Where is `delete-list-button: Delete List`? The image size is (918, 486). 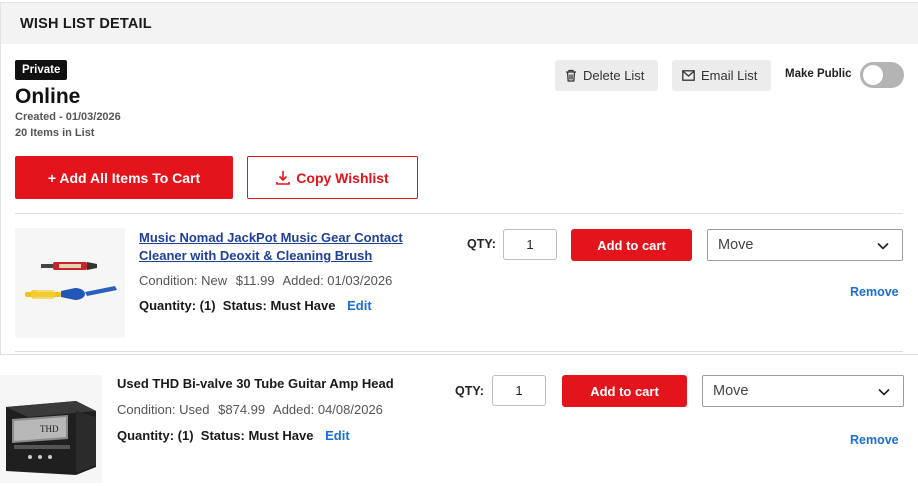
delete-list-button: Delete List is located at coordinates (606, 75).